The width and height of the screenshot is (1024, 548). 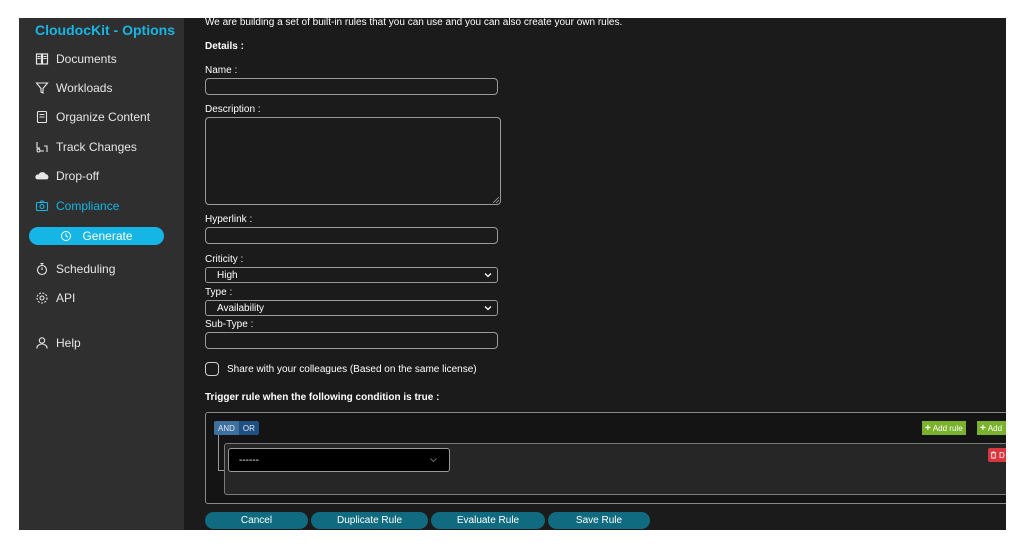 What do you see at coordinates (369, 520) in the screenshot?
I see `duplicate-rule-button: Duplicate Rule` at bounding box center [369, 520].